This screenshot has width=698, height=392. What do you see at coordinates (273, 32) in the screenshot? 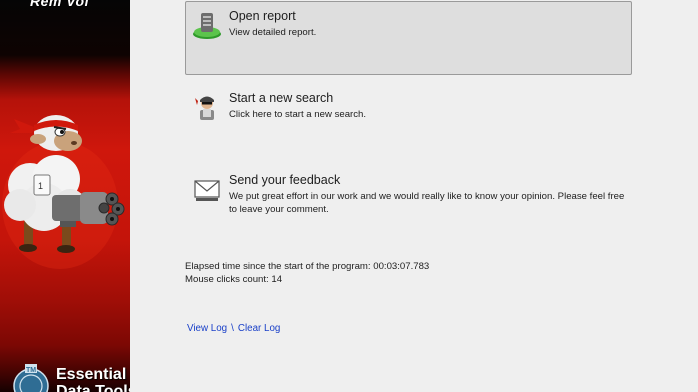
I see `open-report-description: View detailed report.` at bounding box center [273, 32].